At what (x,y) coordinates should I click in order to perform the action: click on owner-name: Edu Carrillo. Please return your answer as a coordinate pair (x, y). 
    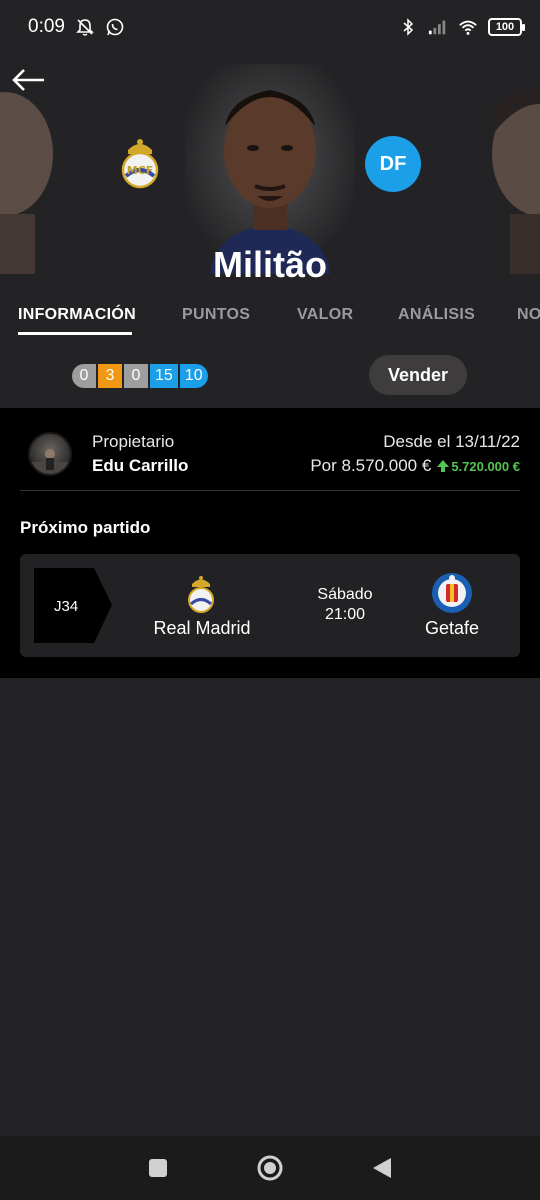
    Looking at the image, I should click on (140, 466).